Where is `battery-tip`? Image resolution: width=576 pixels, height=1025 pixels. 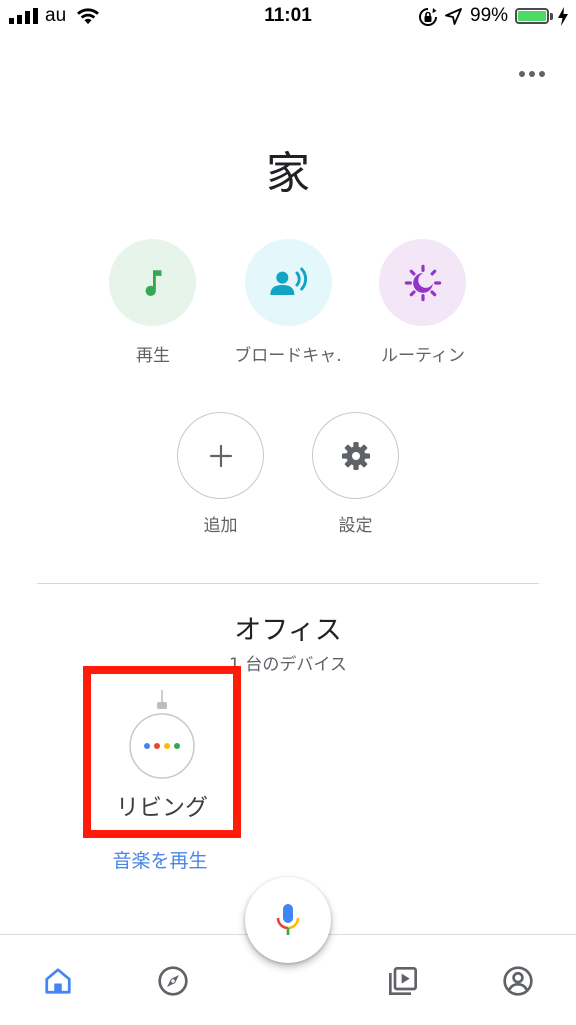
battery-tip is located at coordinates (551, 16).